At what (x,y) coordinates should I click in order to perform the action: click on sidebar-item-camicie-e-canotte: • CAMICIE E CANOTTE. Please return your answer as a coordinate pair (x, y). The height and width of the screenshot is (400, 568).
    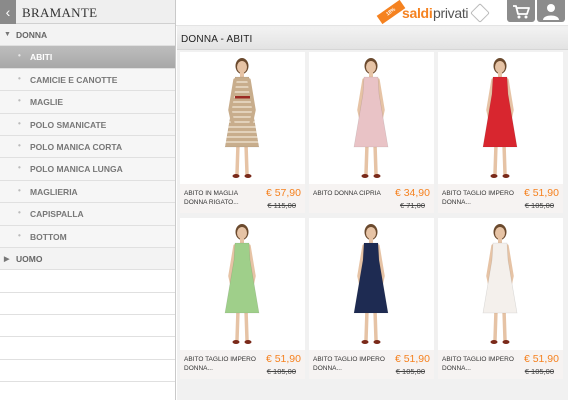
    Looking at the image, I should click on (87, 80).